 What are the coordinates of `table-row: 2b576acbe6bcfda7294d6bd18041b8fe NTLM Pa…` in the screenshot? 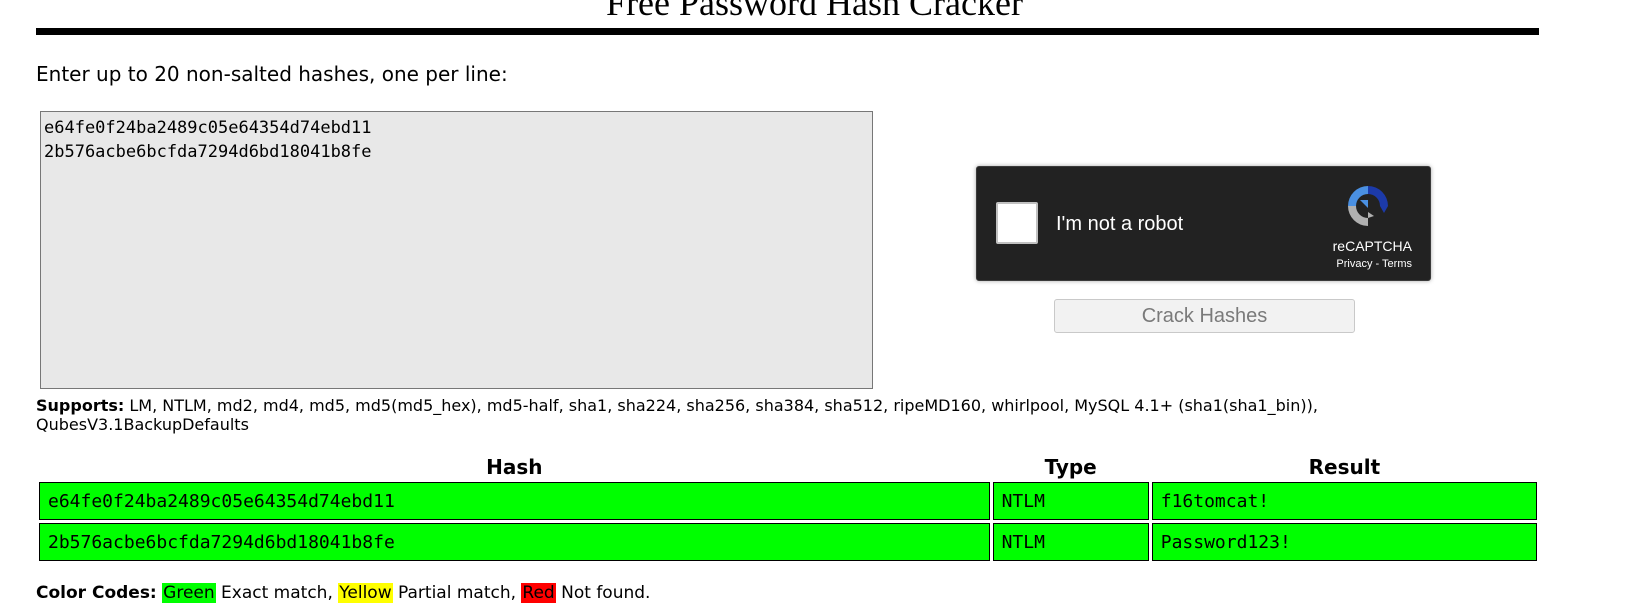 It's located at (788, 542).